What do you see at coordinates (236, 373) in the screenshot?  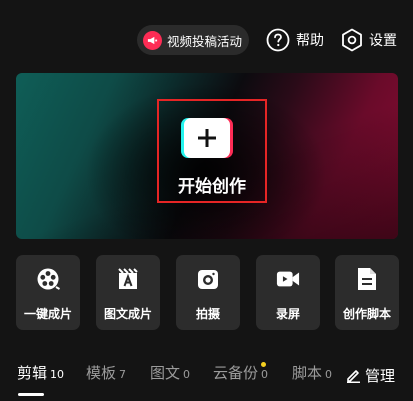 I see `tab-label: 云备份` at bounding box center [236, 373].